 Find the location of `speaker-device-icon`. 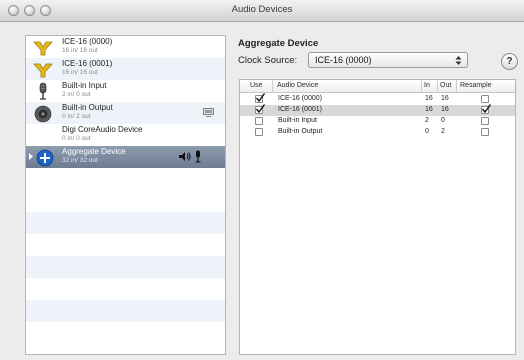

speaker-device-icon is located at coordinates (43, 114).